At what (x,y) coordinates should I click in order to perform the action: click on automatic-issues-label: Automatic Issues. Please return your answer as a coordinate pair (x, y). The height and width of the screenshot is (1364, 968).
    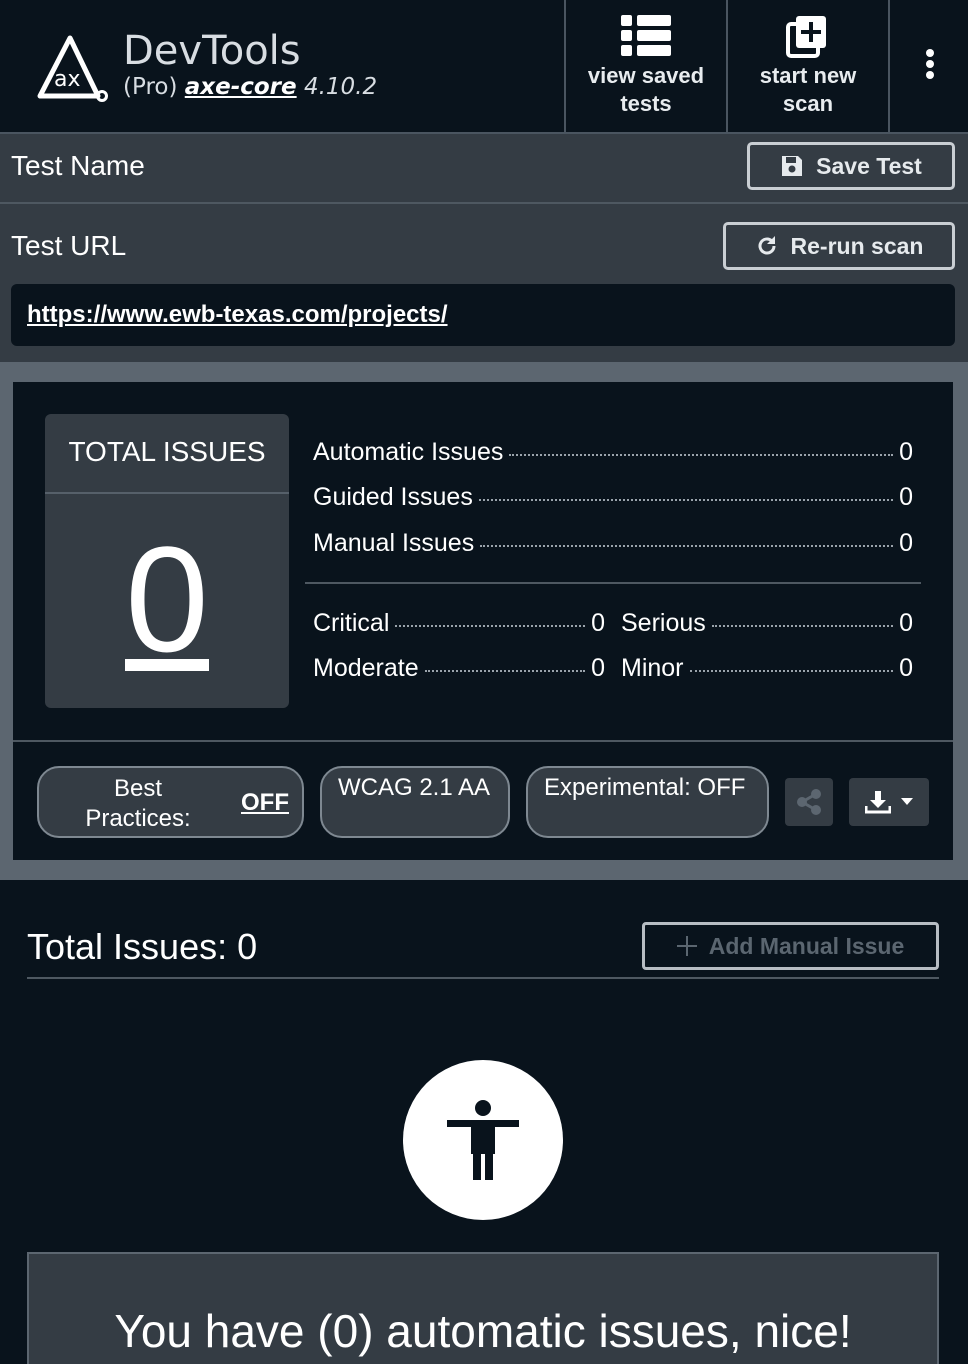
    Looking at the image, I should click on (408, 452).